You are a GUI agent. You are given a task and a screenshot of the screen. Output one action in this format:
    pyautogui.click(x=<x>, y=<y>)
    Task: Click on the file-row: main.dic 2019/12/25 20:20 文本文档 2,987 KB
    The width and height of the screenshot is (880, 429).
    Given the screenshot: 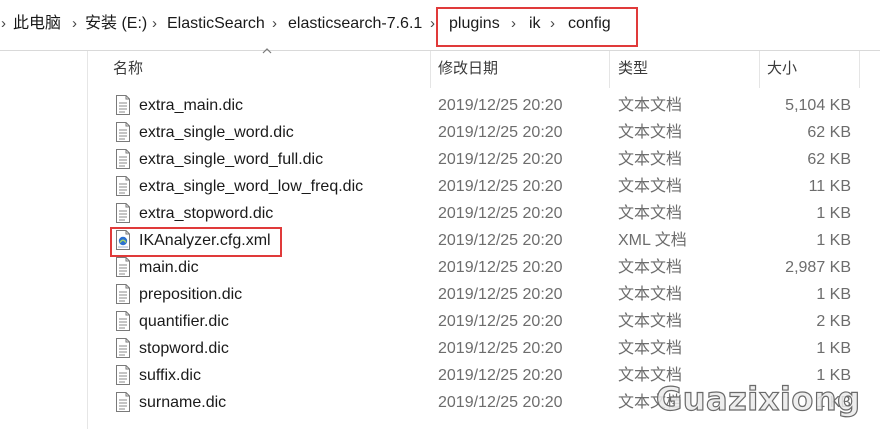 What is the action you would take?
    pyautogui.click(x=480, y=268)
    